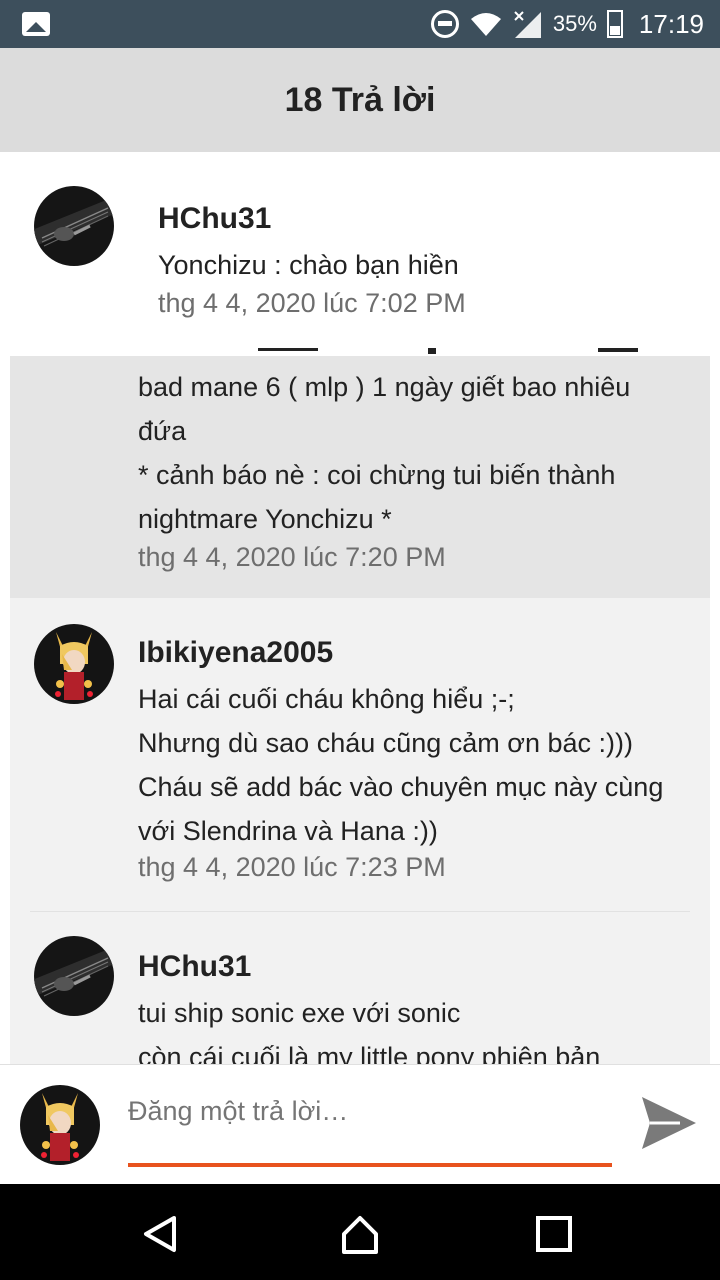 The image size is (720, 1280). Describe the element at coordinates (398, 353) in the screenshot. I see `clipped-text-line` at that location.